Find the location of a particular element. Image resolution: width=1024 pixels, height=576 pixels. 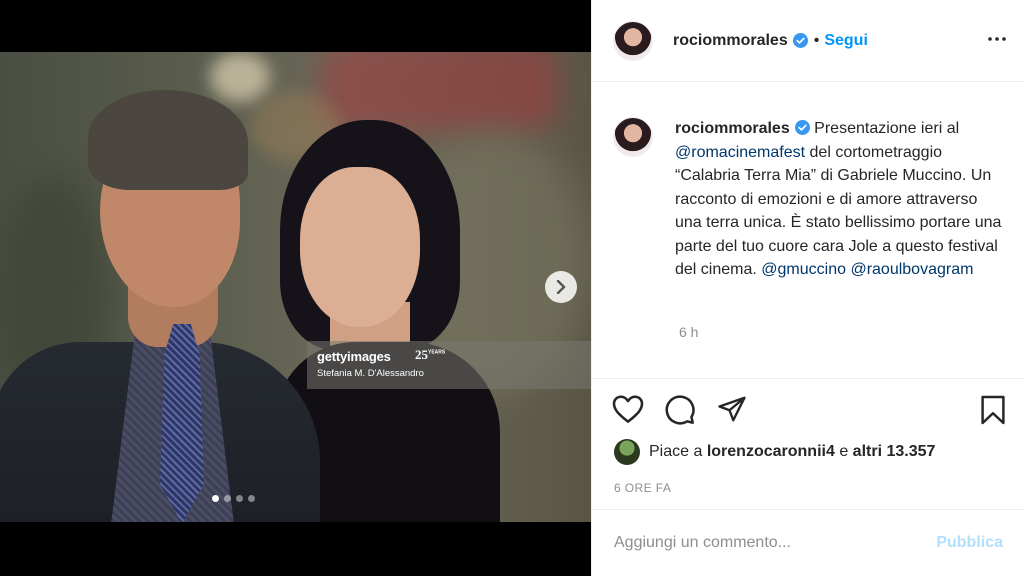

liker-username: lorenzocaronnii4 is located at coordinates (771, 452).